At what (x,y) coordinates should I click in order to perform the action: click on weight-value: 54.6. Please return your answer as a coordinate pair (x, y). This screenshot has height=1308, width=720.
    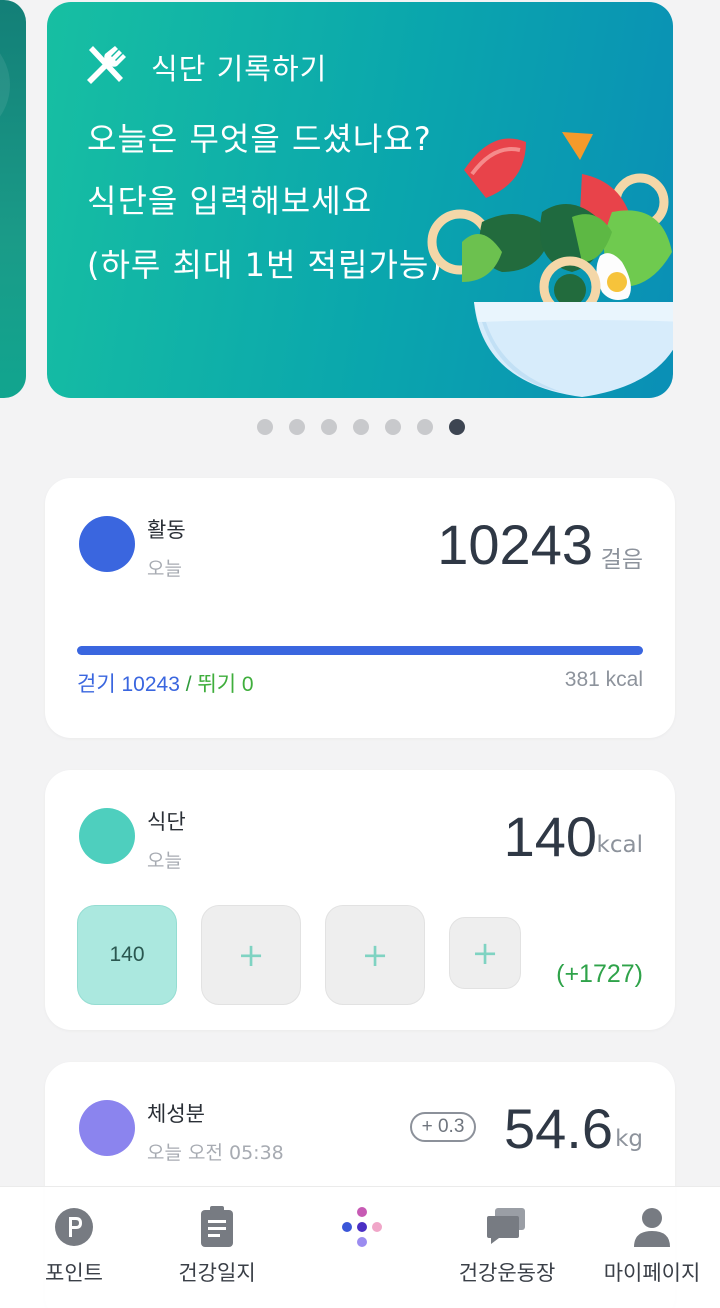
    Looking at the image, I should click on (558, 1128).